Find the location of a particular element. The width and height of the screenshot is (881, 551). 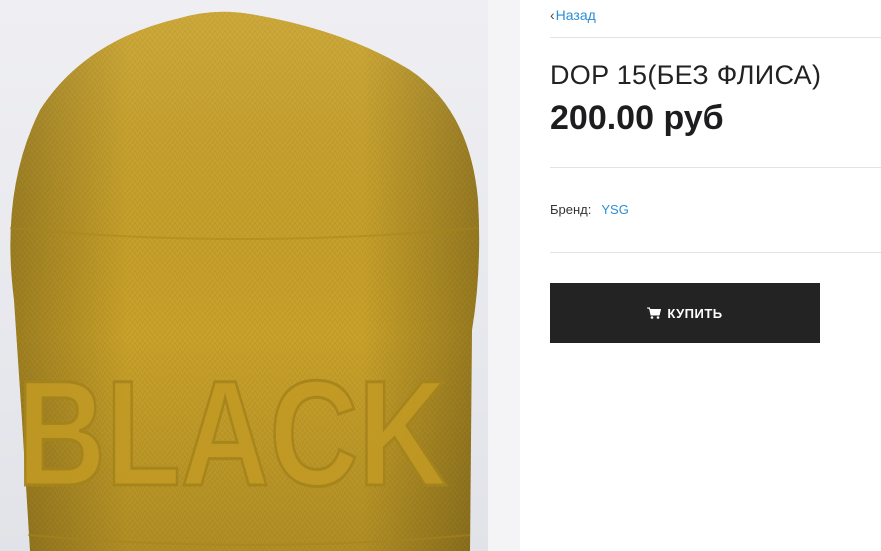

product-price: 200.00 руб is located at coordinates (637, 118).